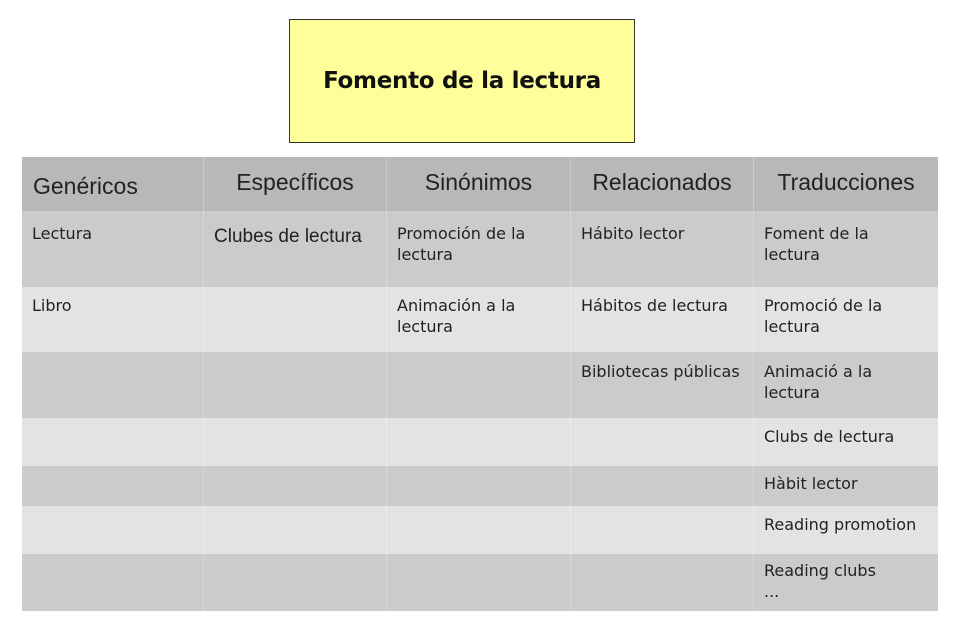 Image resolution: width=964 pixels, height=624 pixels. Describe the element at coordinates (662, 319) in the screenshot. I see `table-cell-relacionados: Hábitos de lectura` at that location.